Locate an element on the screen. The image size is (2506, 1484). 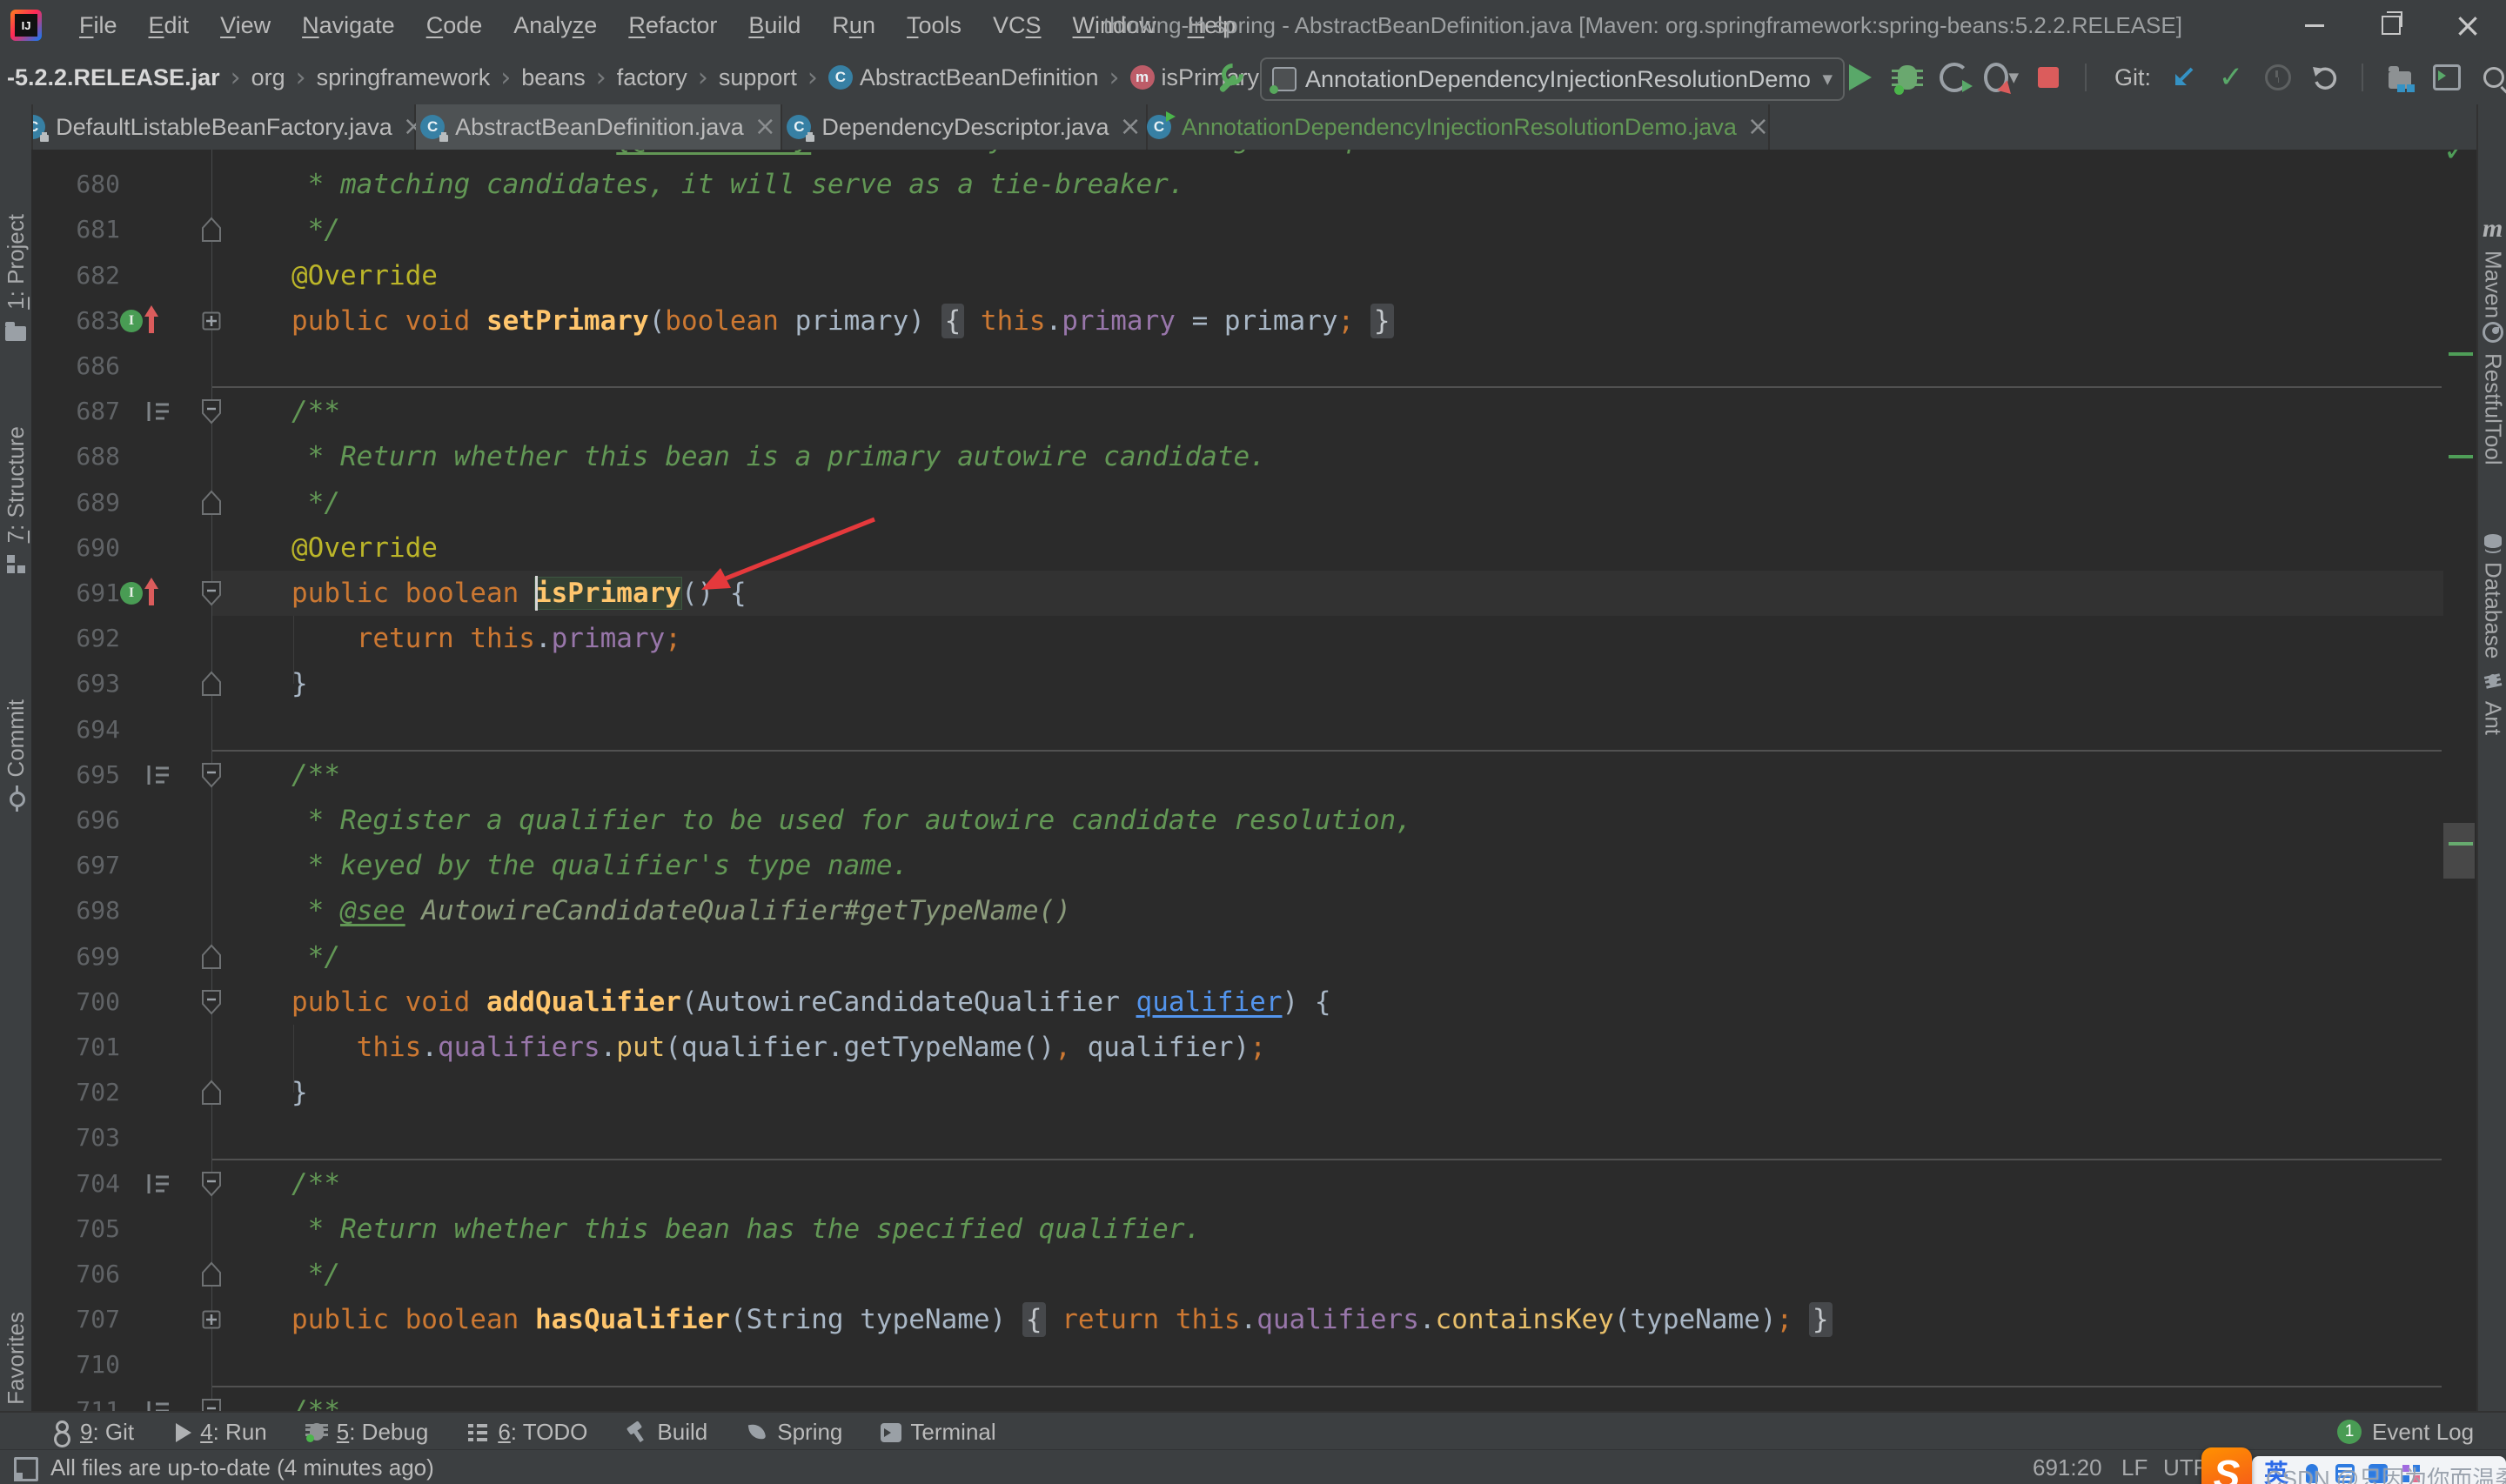
menu-item-refactor: Refactor is located at coordinates (672, 25).